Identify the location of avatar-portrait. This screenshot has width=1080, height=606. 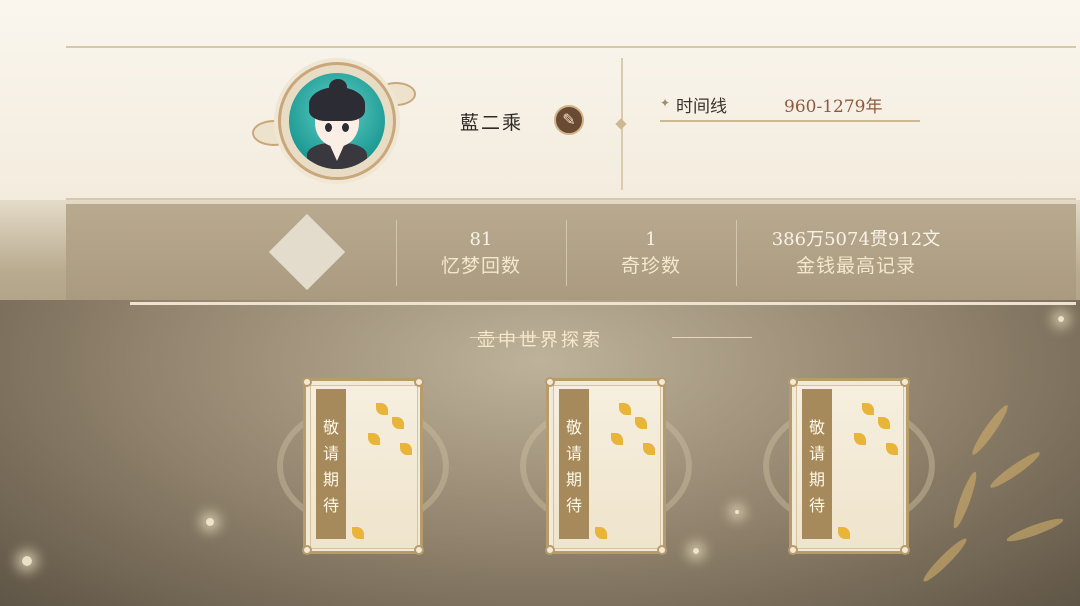
(337, 121).